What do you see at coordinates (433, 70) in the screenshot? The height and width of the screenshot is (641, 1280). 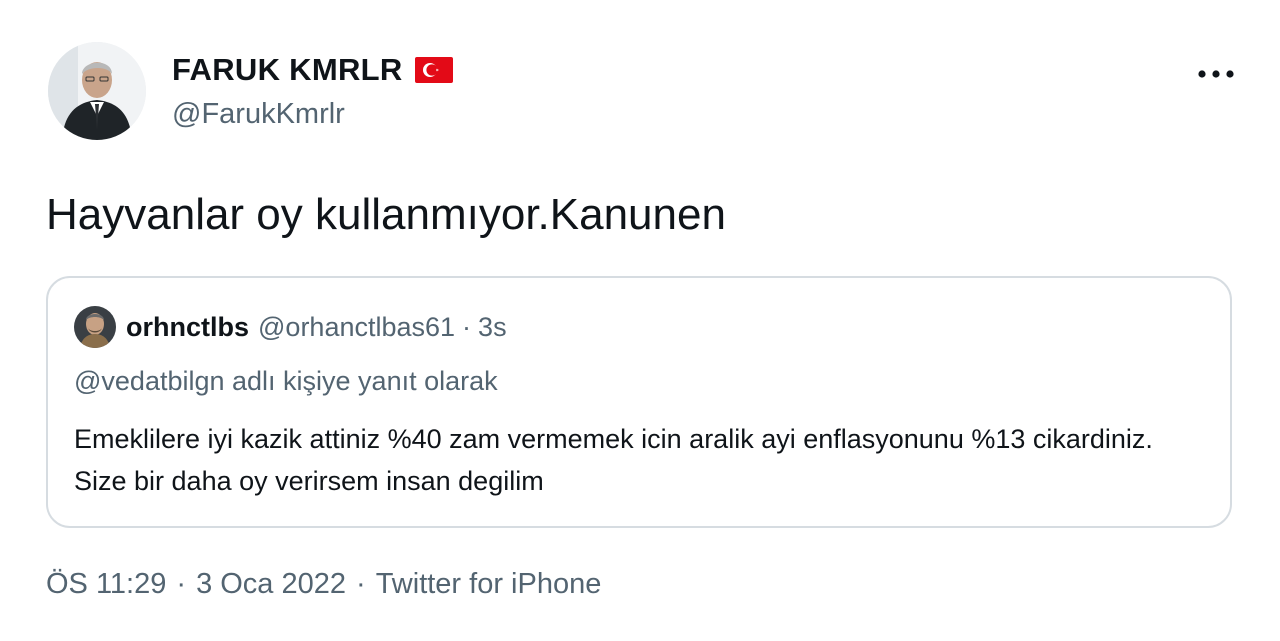 I see `turkey-flag-icon` at bounding box center [433, 70].